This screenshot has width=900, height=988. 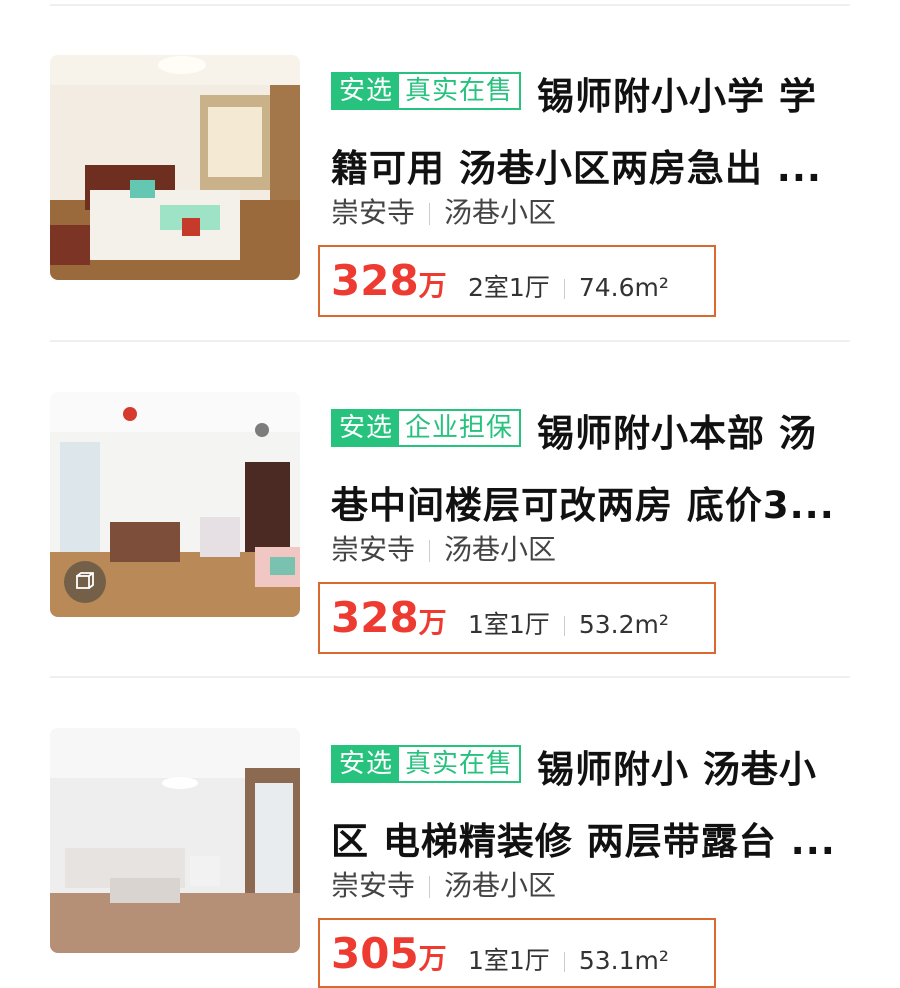 I want to click on top-divider, so click(x=450, y=5).